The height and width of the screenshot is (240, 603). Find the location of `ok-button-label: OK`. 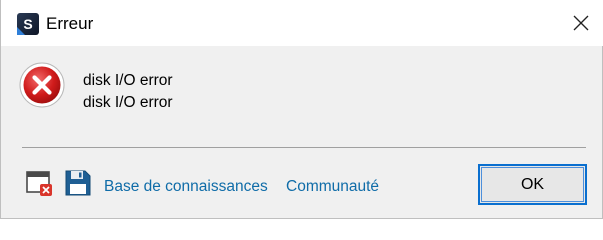

ok-button-label: OK is located at coordinates (532, 184).